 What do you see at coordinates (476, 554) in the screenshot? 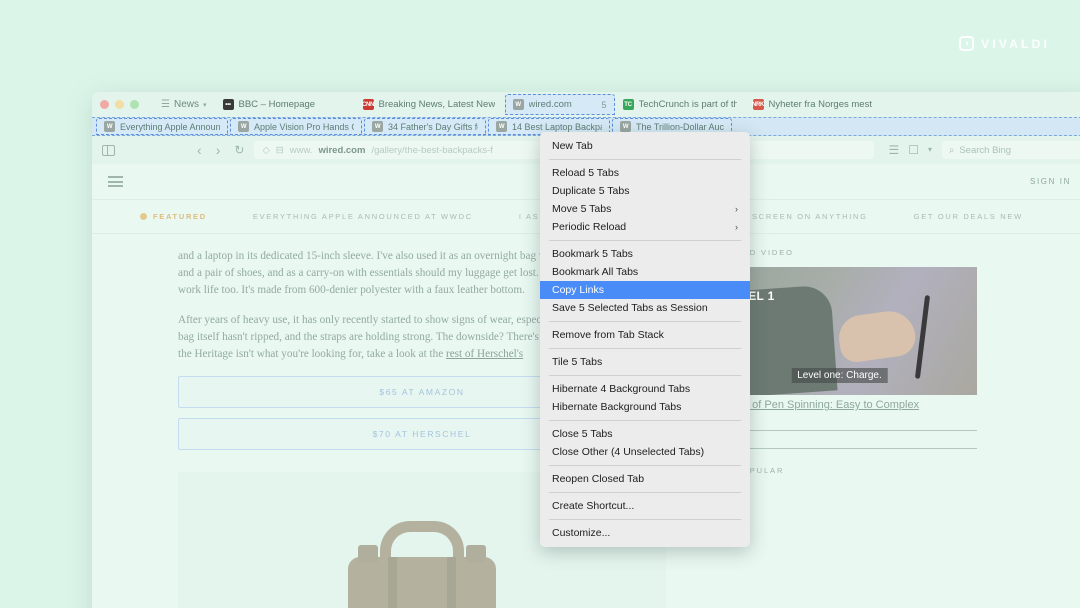
I see `backpack-side-pocket-right` at bounding box center [476, 554].